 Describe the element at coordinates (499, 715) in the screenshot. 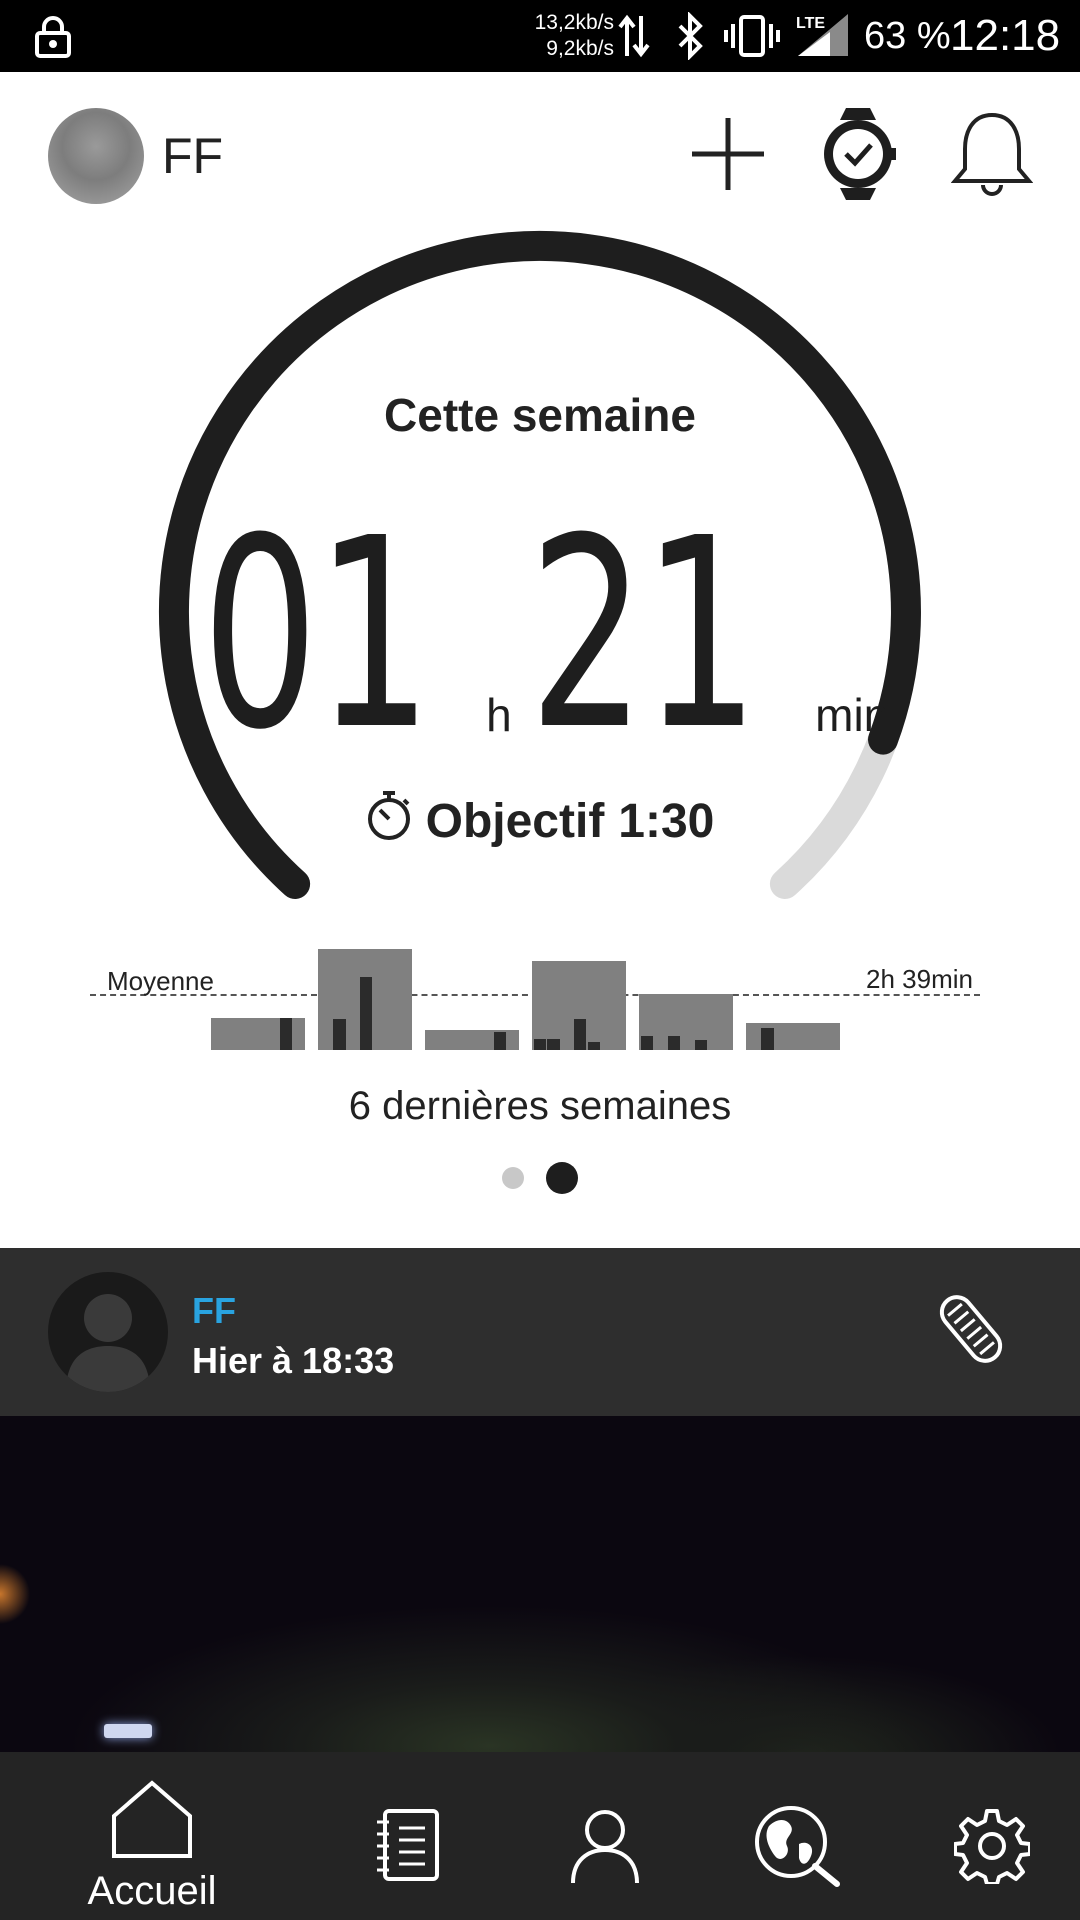

I see `hours-unit: h` at that location.